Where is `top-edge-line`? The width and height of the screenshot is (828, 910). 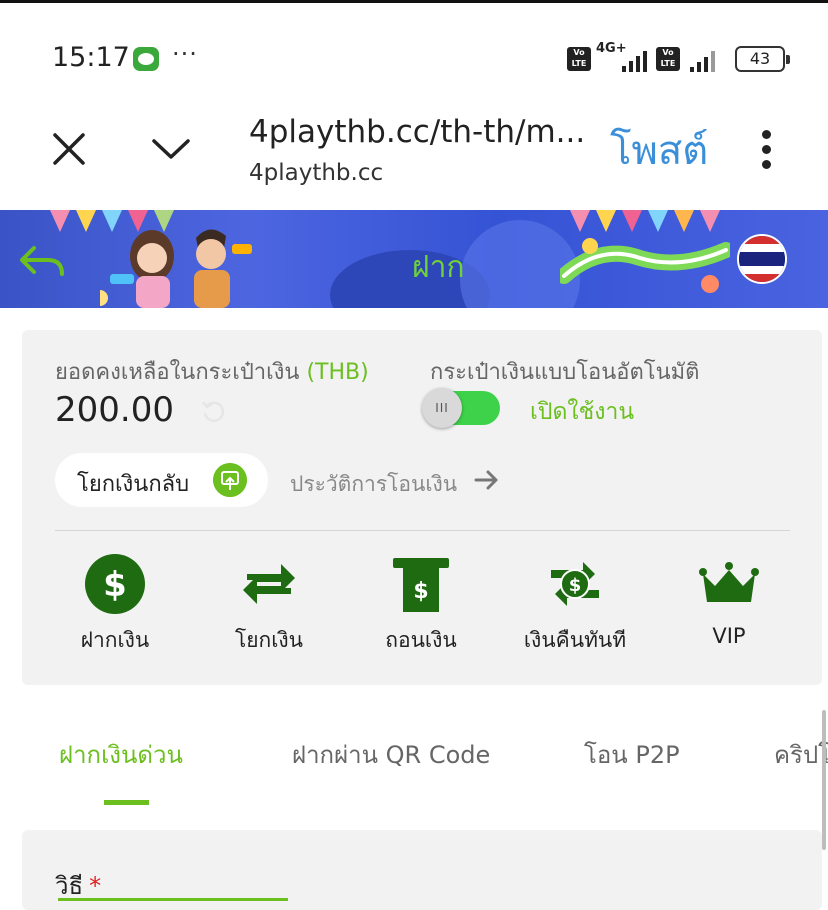
top-edge-line is located at coordinates (414, 1).